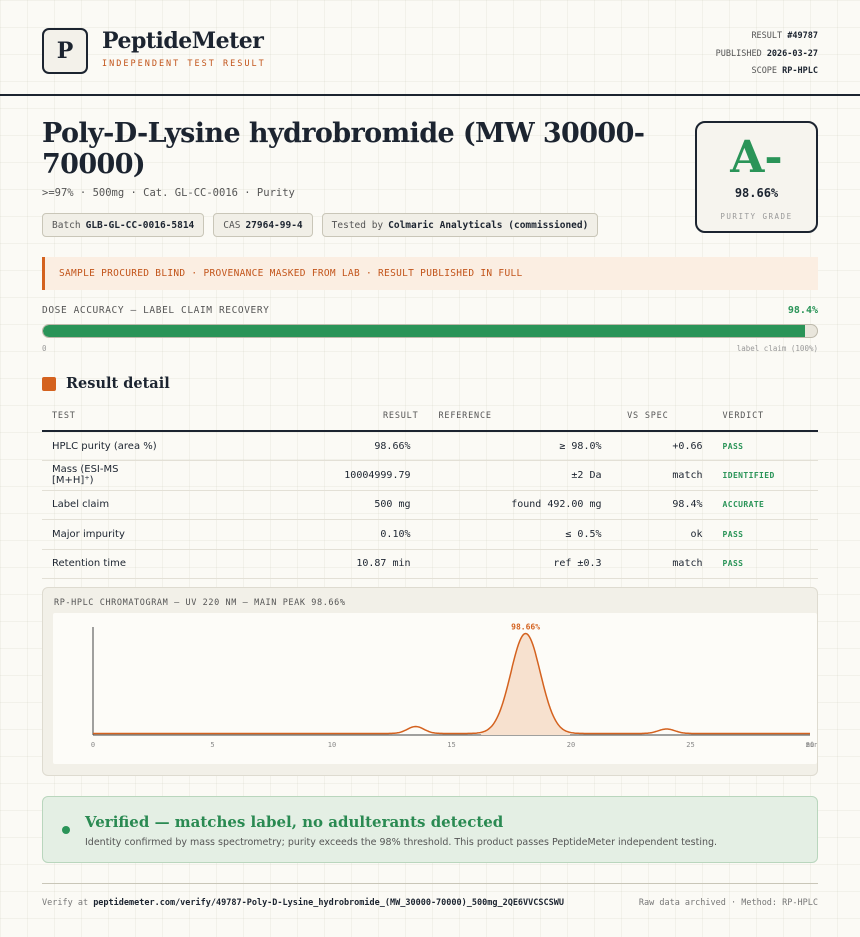 The image size is (860, 937). What do you see at coordinates (514, 564) in the screenshot?
I see `cell-reference: ref ±0.3` at bounding box center [514, 564].